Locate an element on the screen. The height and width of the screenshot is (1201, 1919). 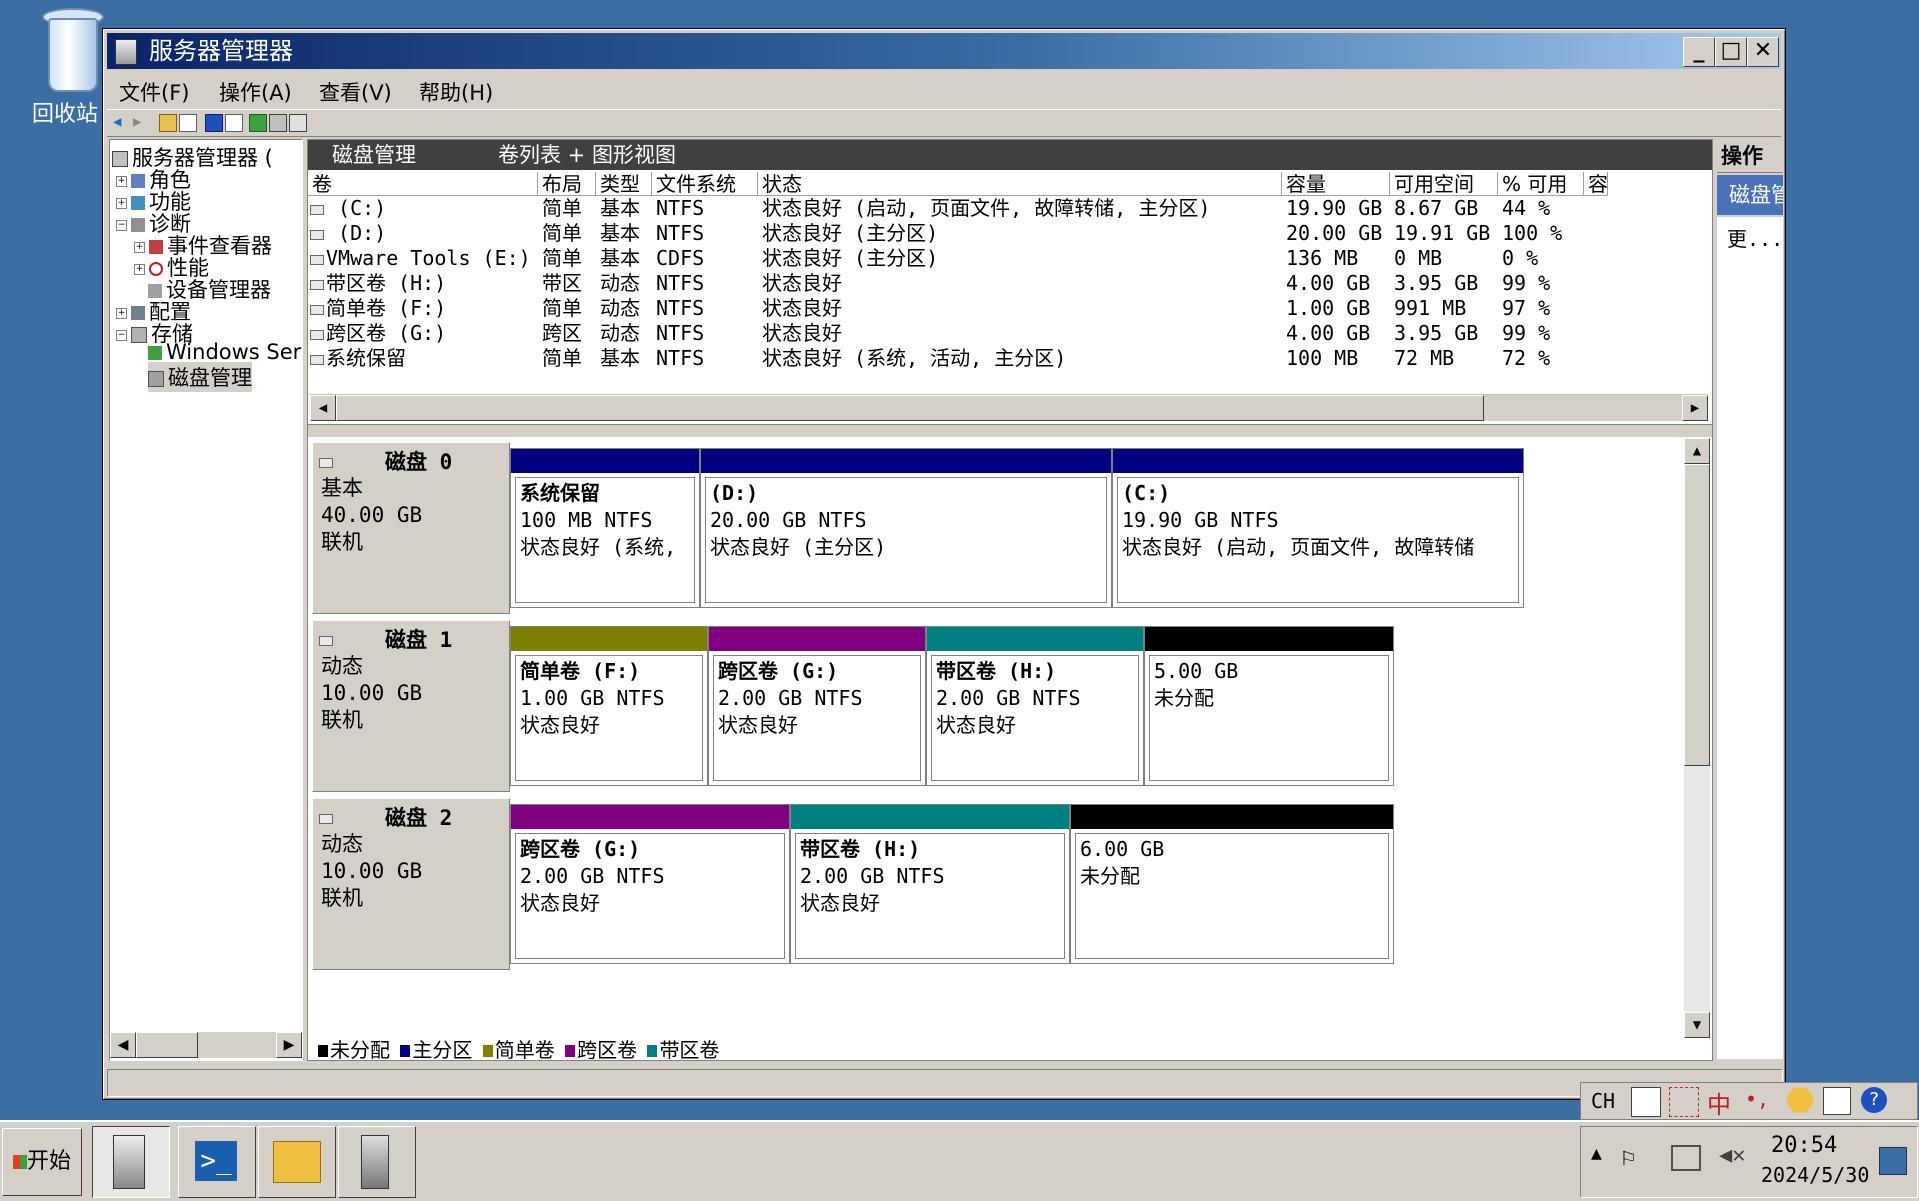
close-button: ✕ is located at coordinates (1763, 52).